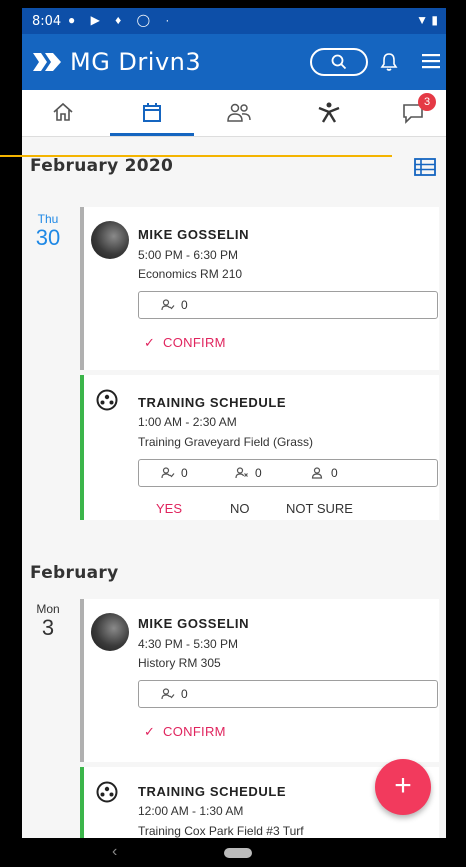  What do you see at coordinates (427, 20) in the screenshot?
I see `wifi-battery-icon: ▼ ▮` at bounding box center [427, 20].